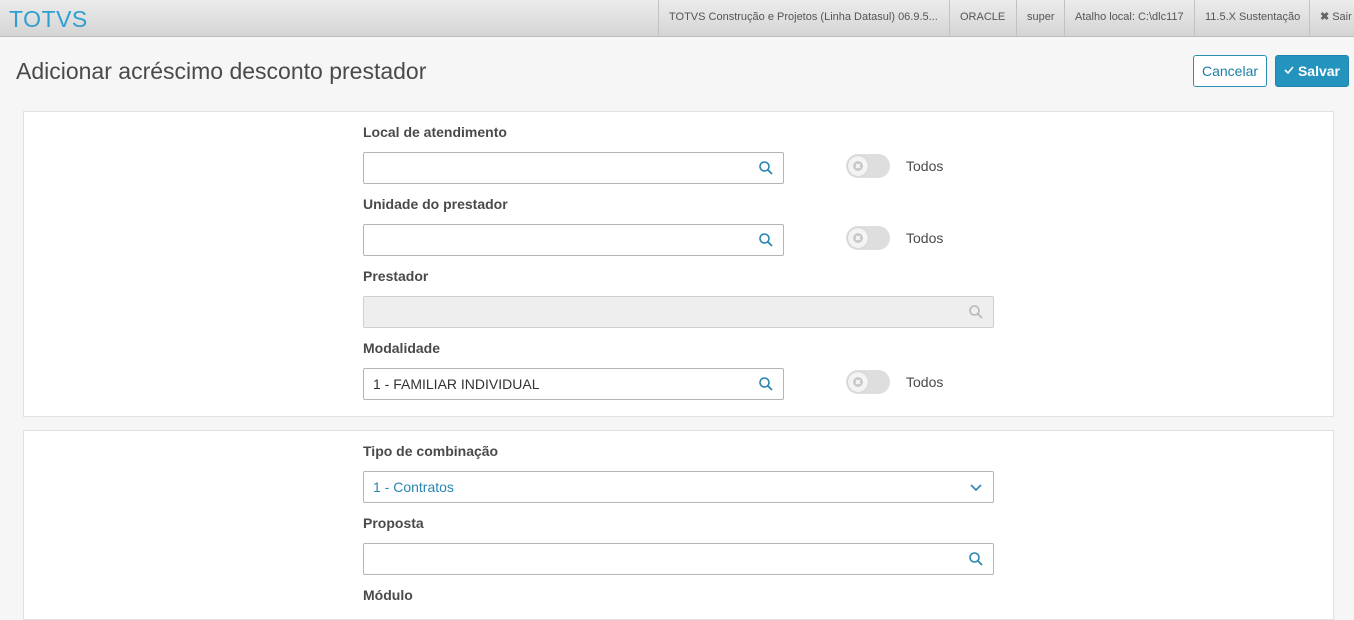 The image size is (1354, 620). What do you see at coordinates (678, 312) in the screenshot?
I see `prestador-input` at bounding box center [678, 312].